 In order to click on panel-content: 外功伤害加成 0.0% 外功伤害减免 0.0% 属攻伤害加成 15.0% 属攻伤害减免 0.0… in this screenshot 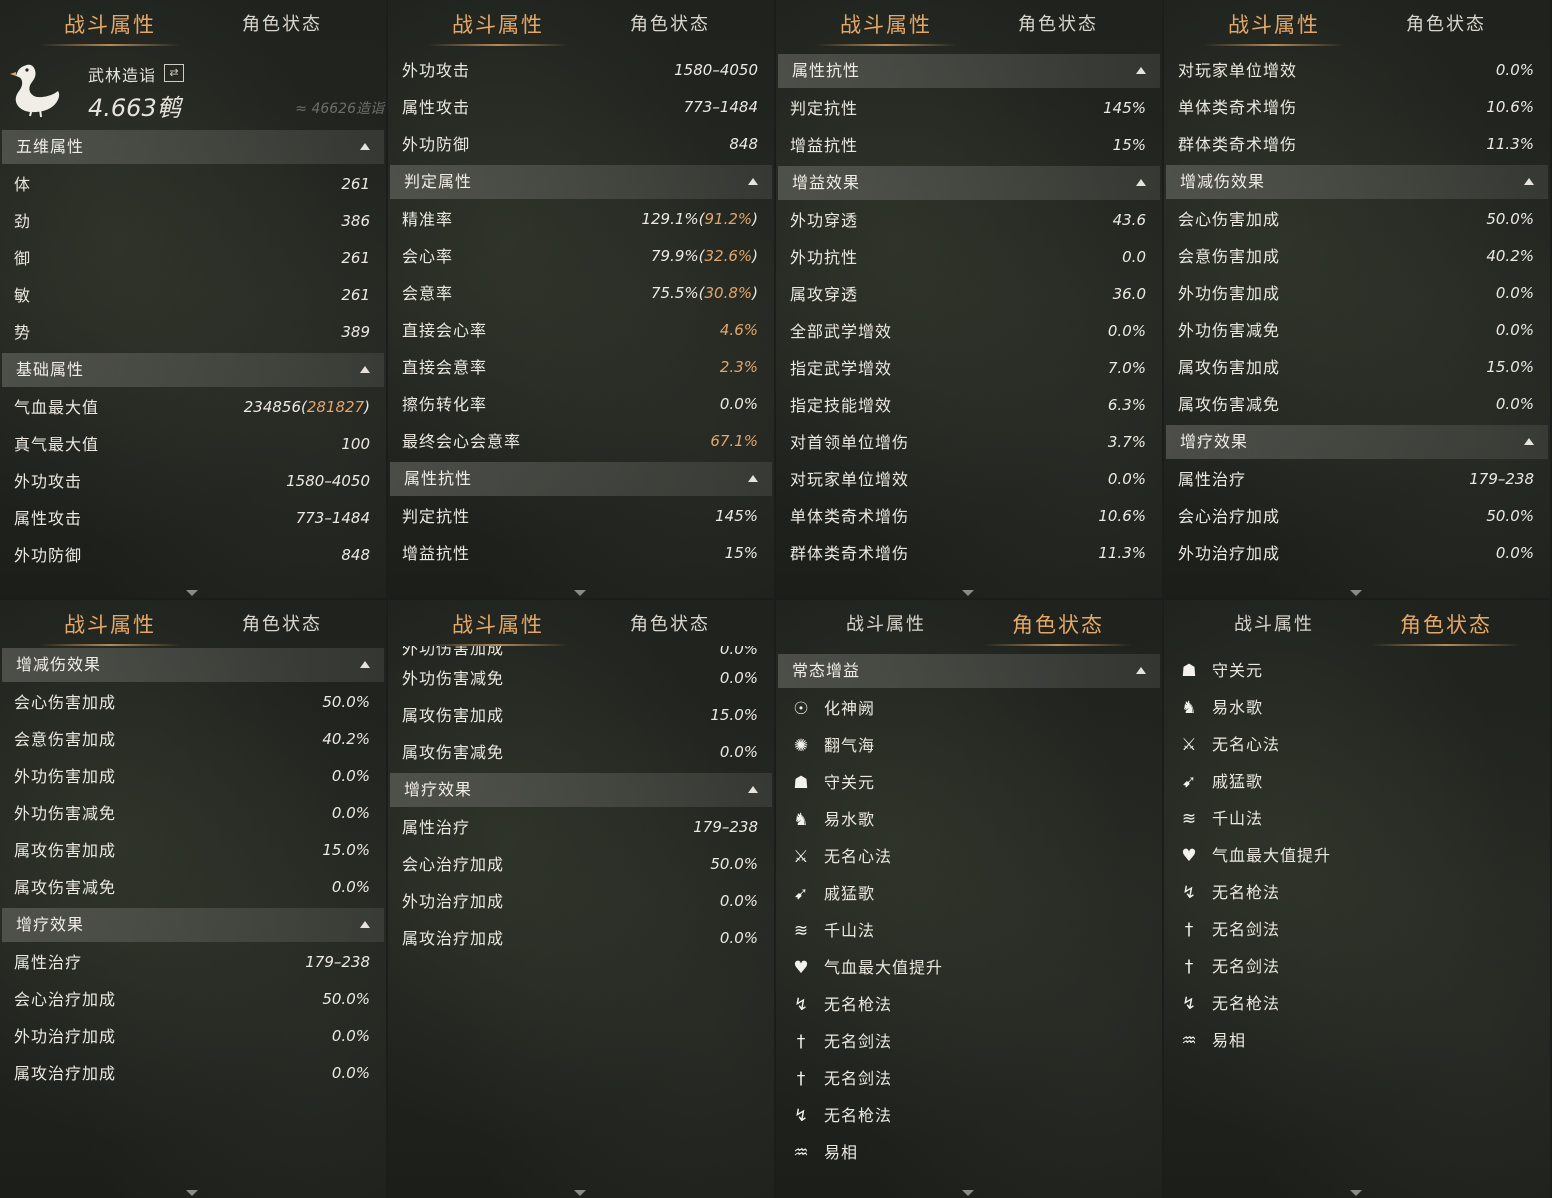, I will do `click(581, 914)`.